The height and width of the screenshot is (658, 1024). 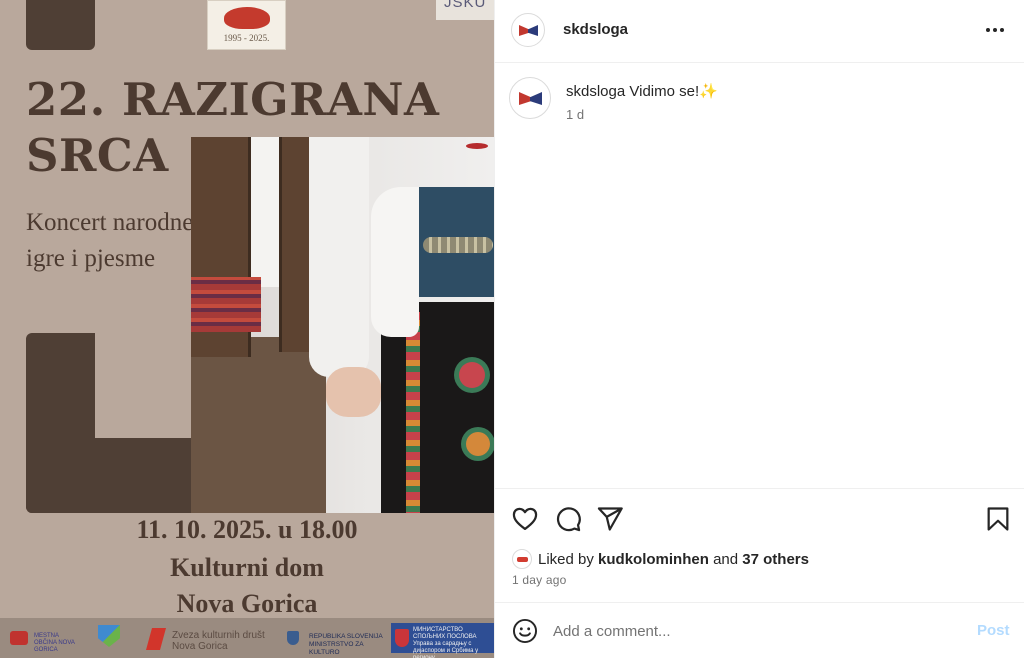 I want to click on author-avatar, so click(x=528, y=30).